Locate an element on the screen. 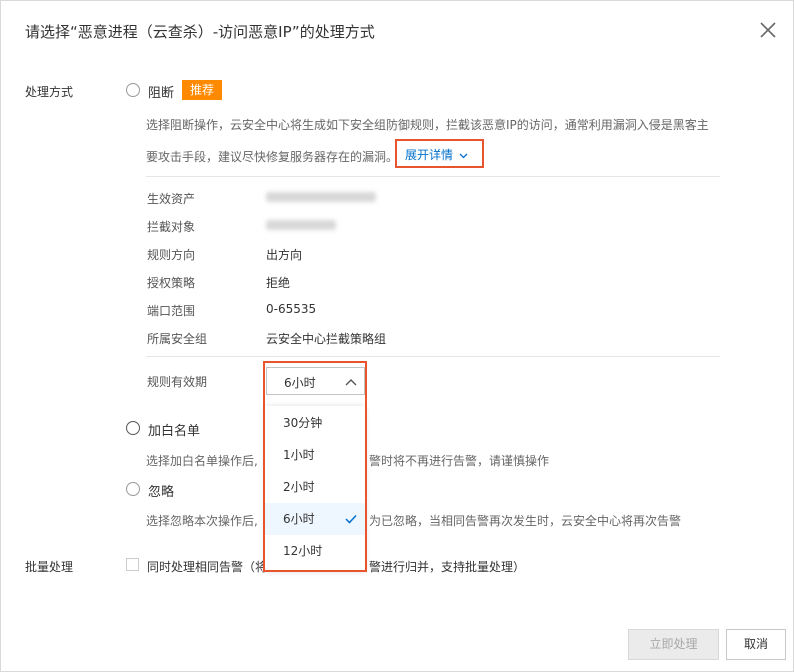 Image resolution: width=794 pixels, height=672 pixels. close-icon is located at coordinates (768, 30).